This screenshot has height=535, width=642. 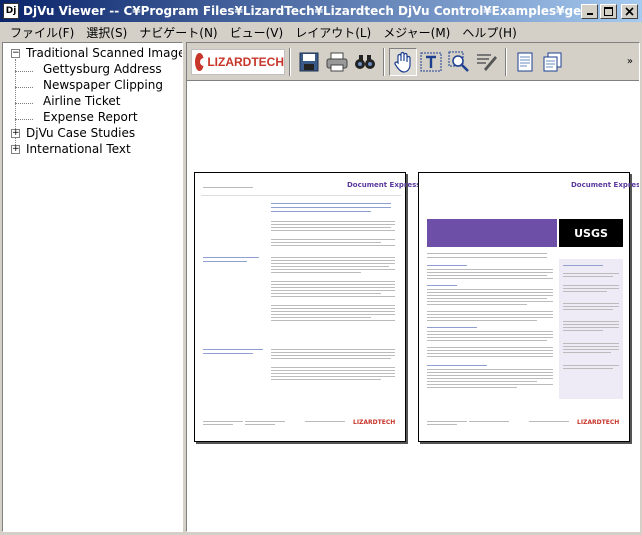 I want to click on hand-tool-button, so click(x=403, y=61).